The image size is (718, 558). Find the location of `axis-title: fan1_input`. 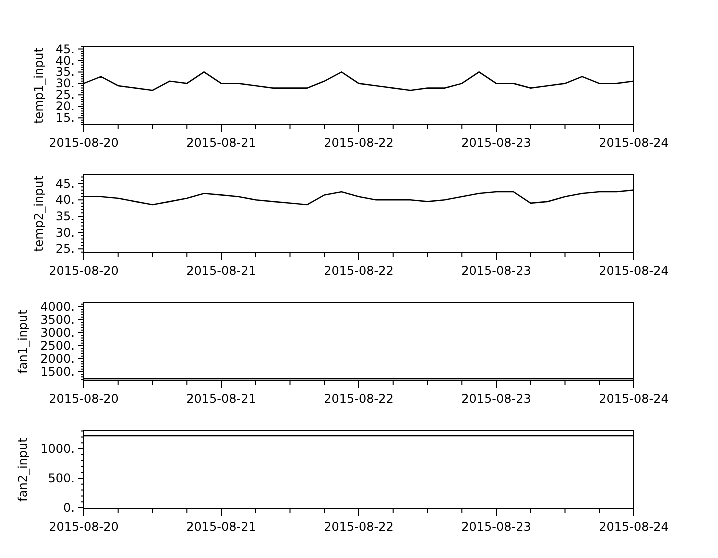

axis-title: fan1_input is located at coordinates (23, 342).